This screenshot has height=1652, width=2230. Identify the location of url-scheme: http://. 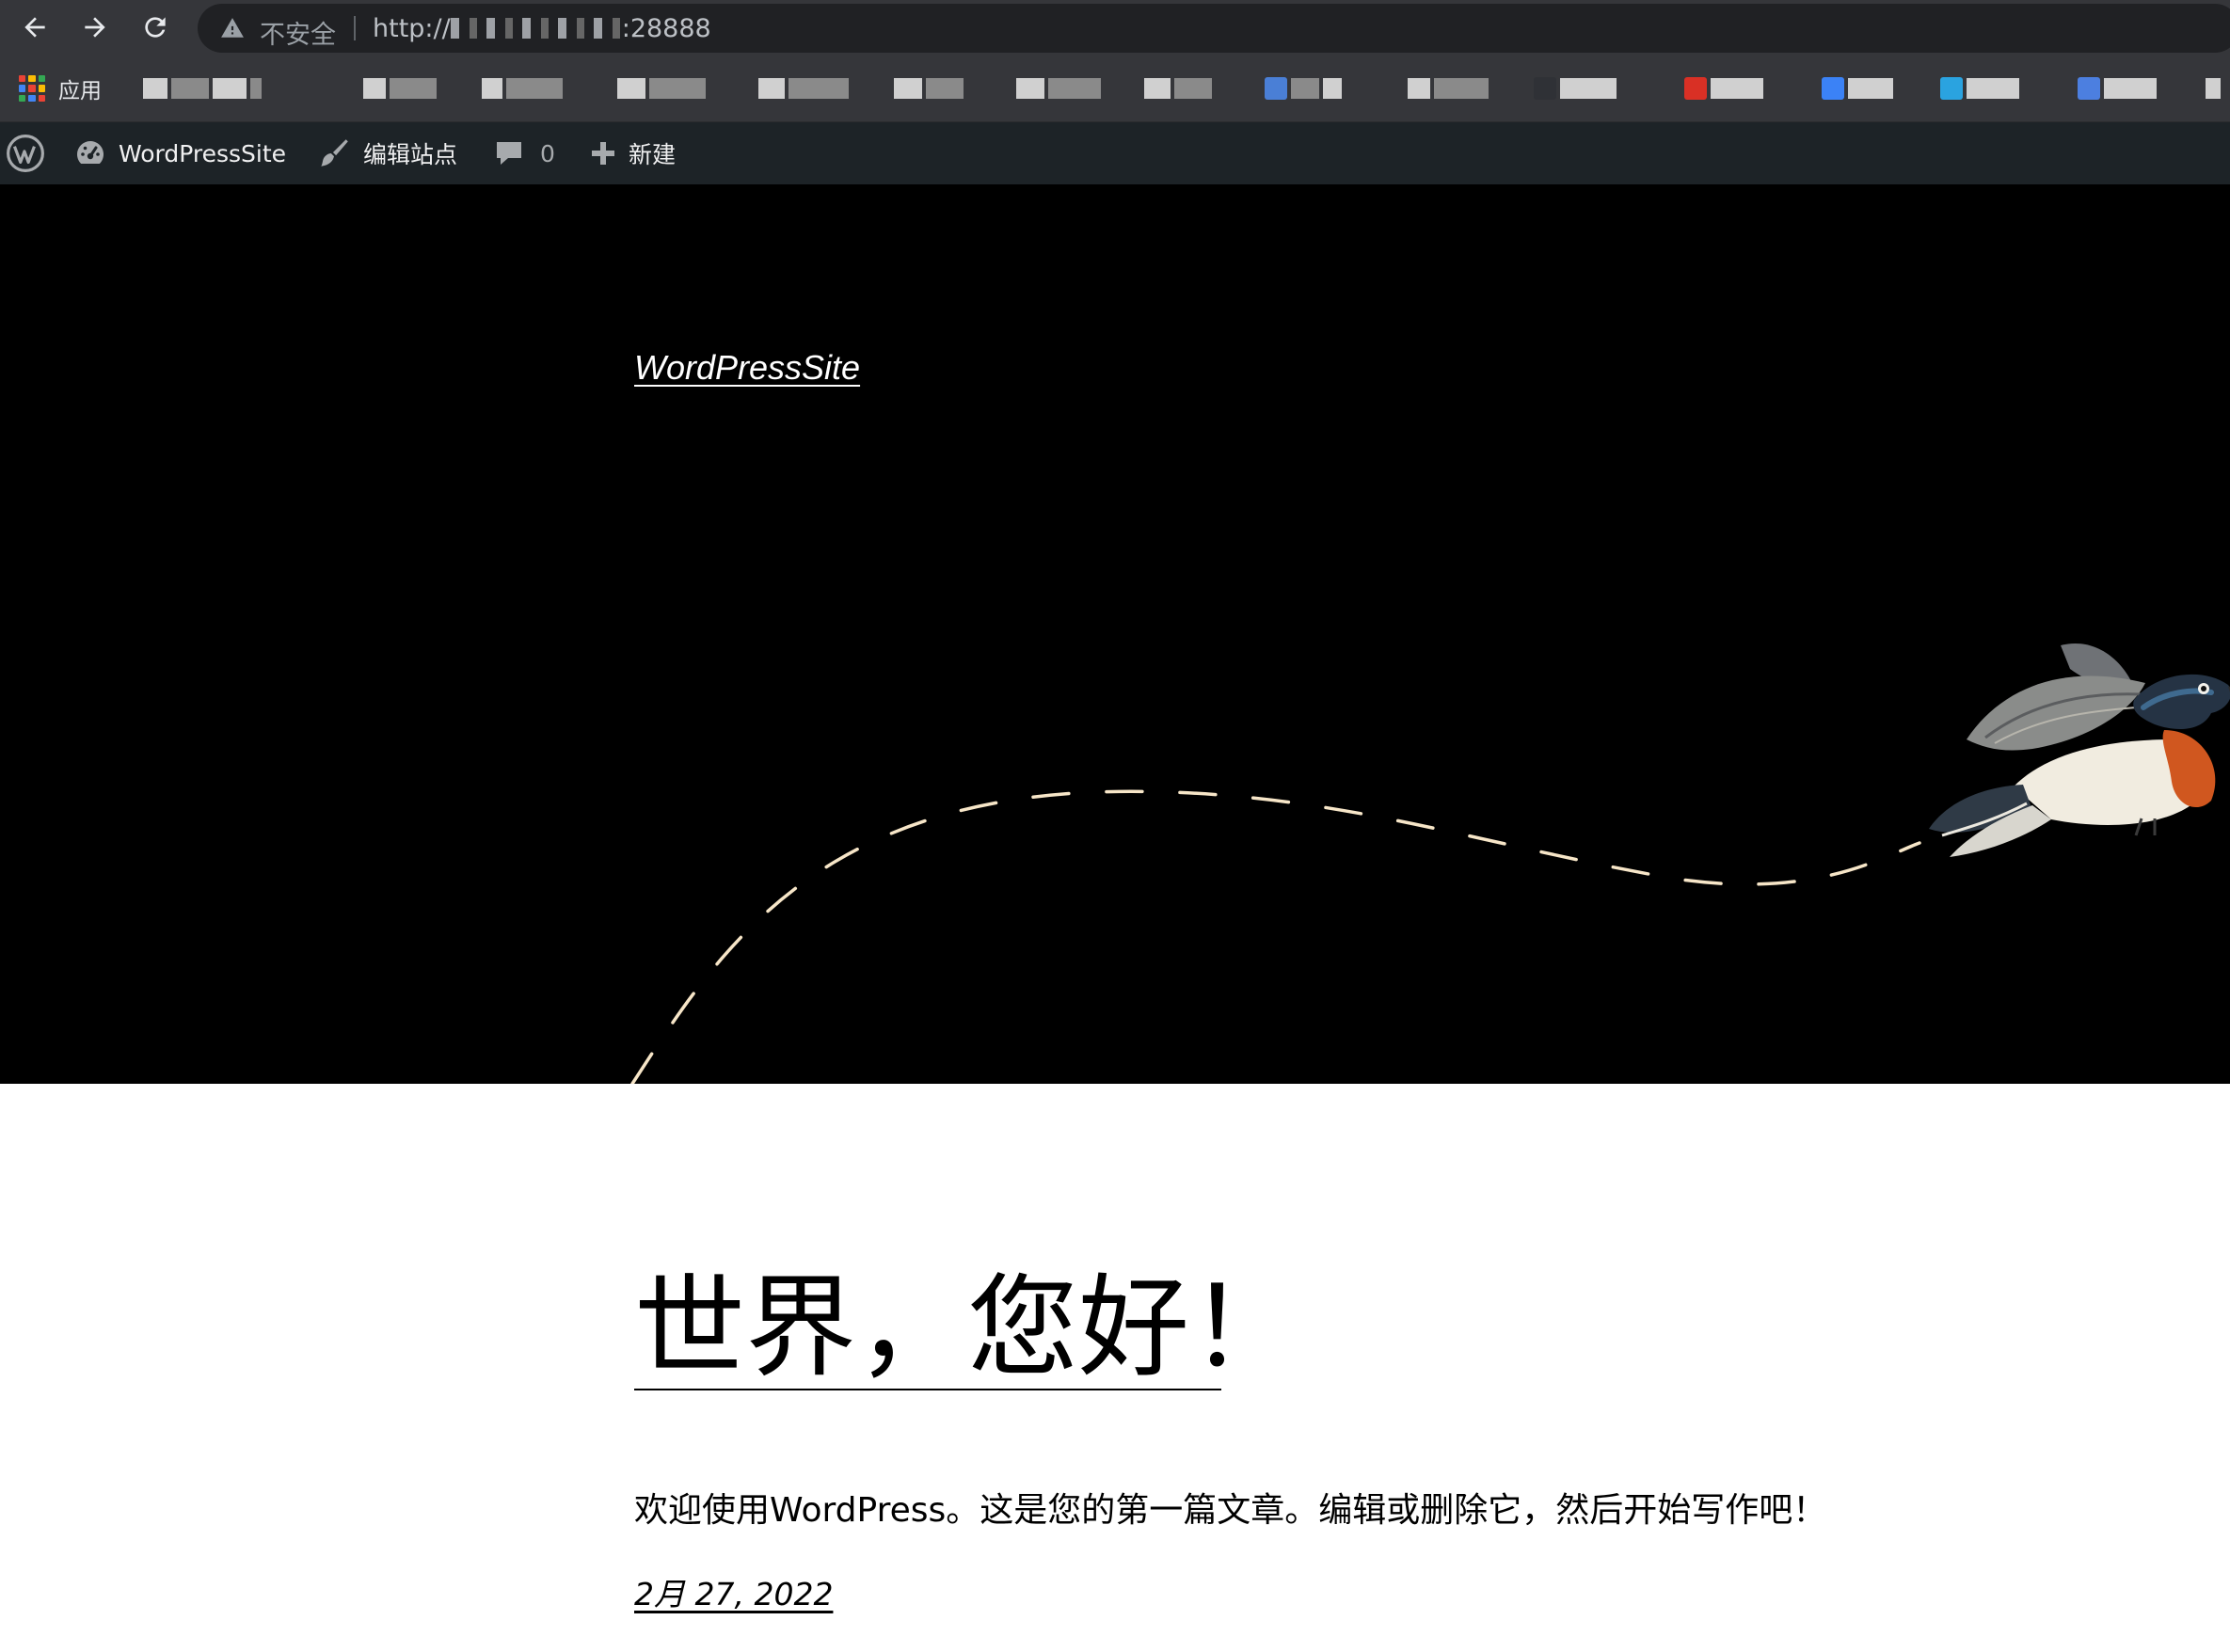
(412, 28).